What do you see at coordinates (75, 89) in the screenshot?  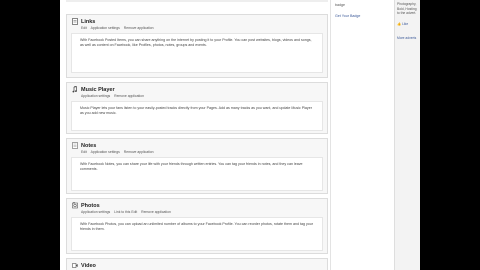 I see `music-note-icon` at bounding box center [75, 89].